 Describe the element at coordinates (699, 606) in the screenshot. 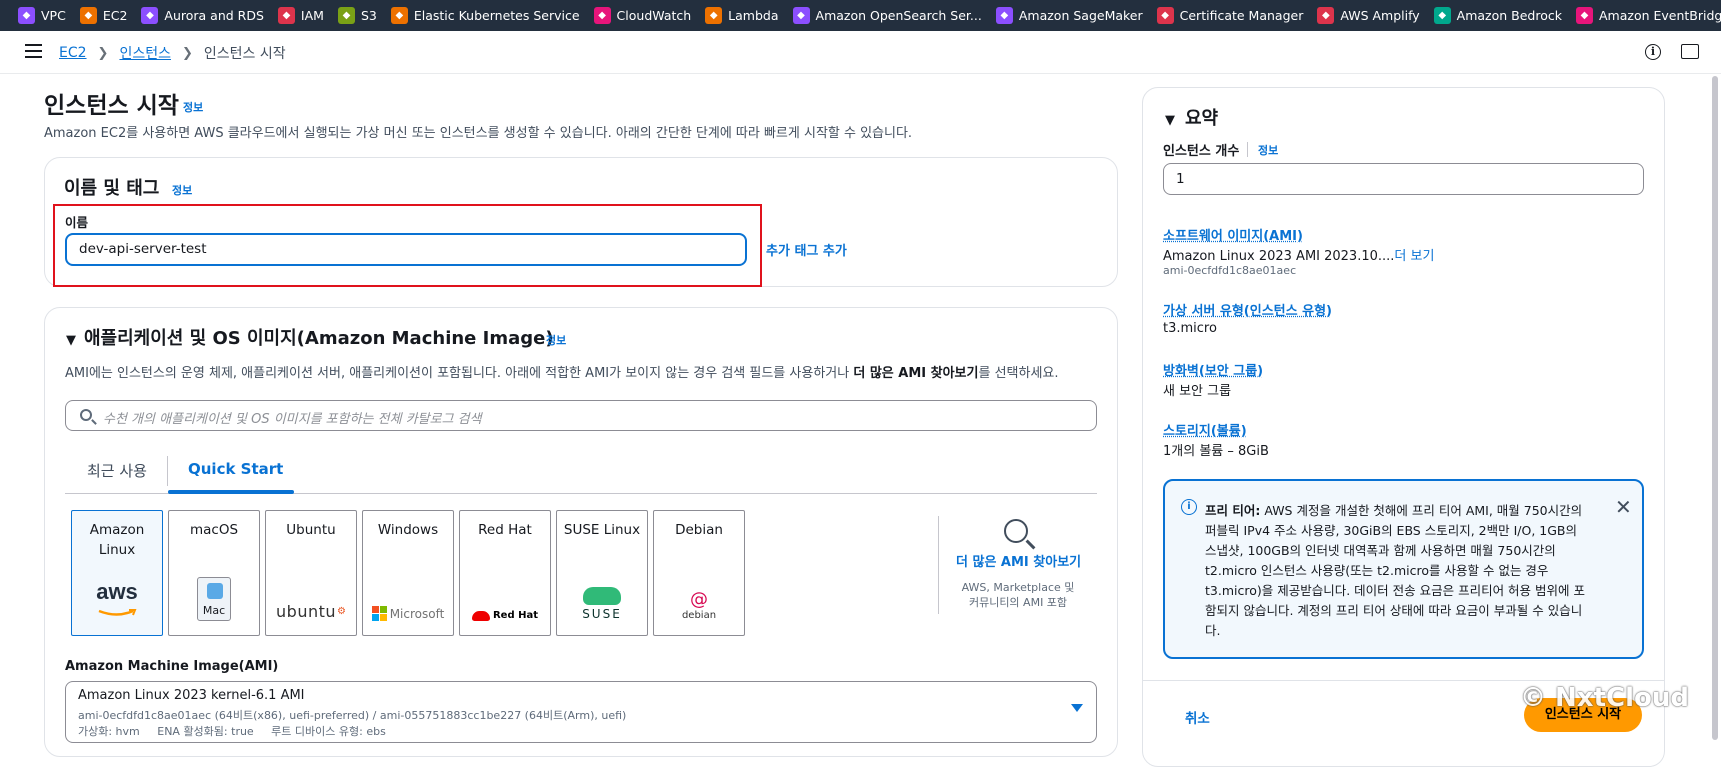

I see `debian-logo-icon: @ debian` at that location.